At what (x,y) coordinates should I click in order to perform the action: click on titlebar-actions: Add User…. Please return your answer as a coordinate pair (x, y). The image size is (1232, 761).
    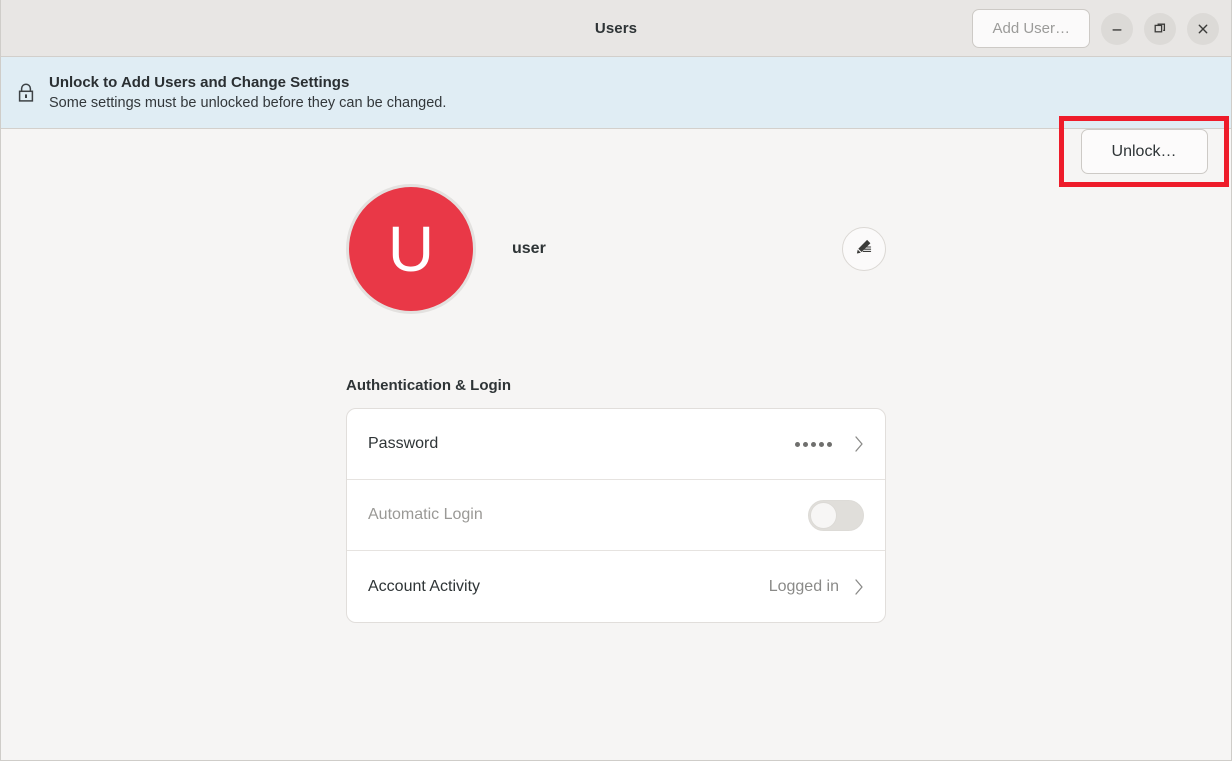
    Looking at the image, I should click on (1095, 28).